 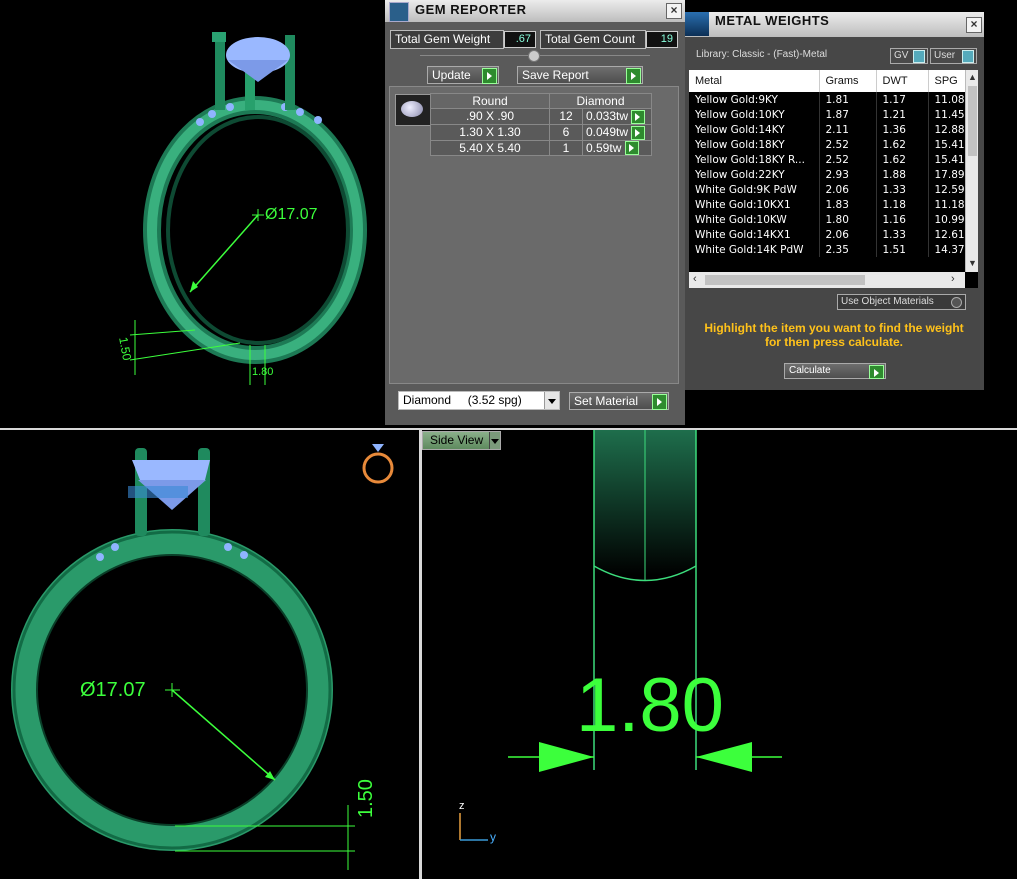 What do you see at coordinates (947, 234) in the screenshot?
I see `spg-value: 12.61` at bounding box center [947, 234].